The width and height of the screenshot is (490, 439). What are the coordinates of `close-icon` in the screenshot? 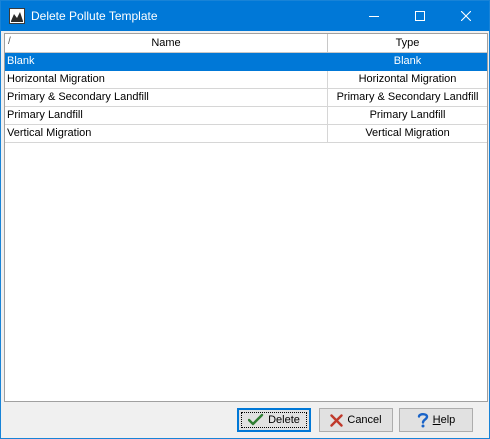 It's located at (466, 16).